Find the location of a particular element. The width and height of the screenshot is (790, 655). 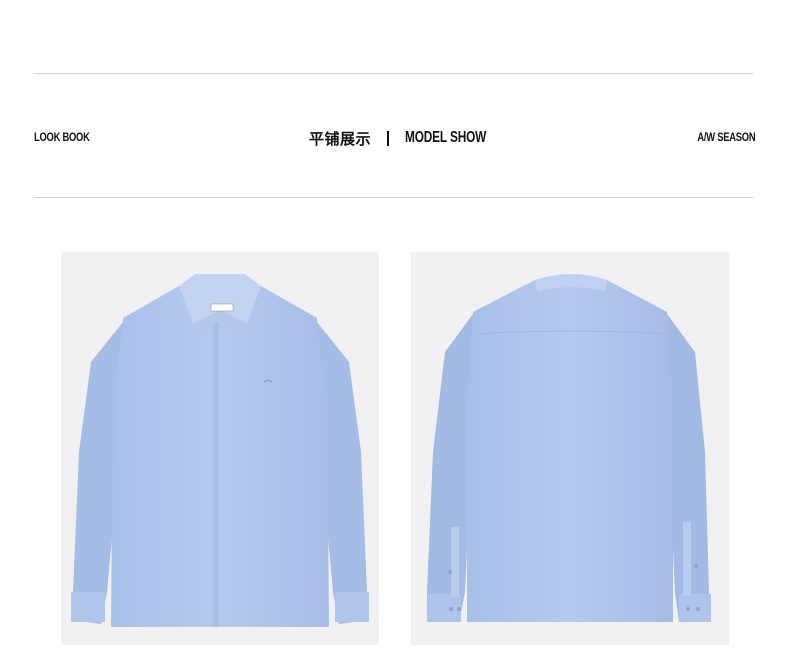

look-book-label: LOOK BOOK is located at coordinates (62, 137).